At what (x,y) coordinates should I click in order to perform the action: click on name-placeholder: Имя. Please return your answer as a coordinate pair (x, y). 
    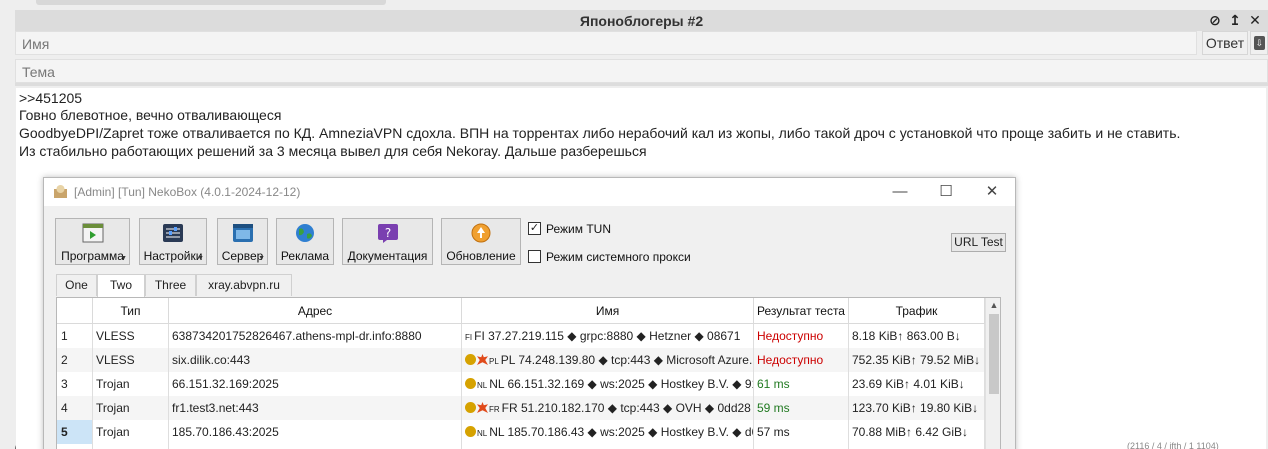
    Looking at the image, I should click on (36, 44).